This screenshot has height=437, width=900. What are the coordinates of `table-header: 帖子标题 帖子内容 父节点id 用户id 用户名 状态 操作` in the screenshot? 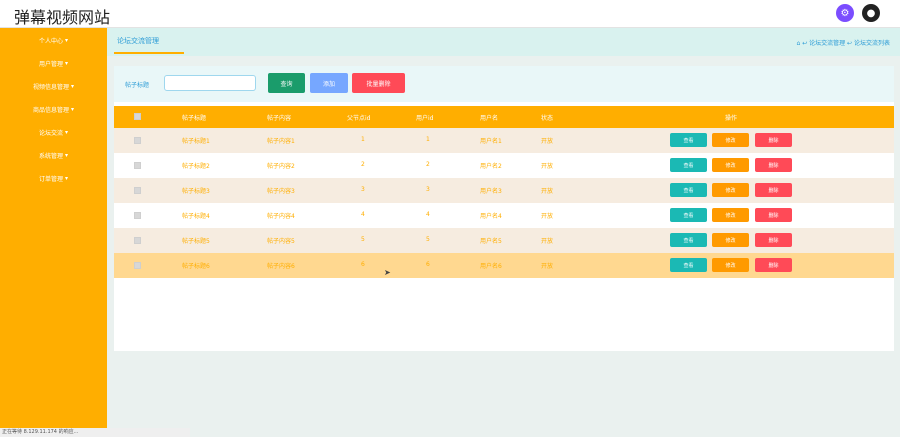 It's located at (504, 117).